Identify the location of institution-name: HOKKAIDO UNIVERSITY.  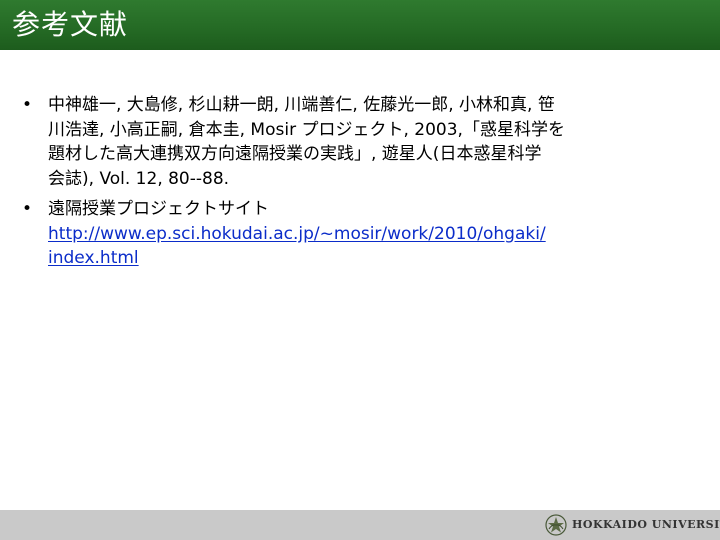
(646, 524).